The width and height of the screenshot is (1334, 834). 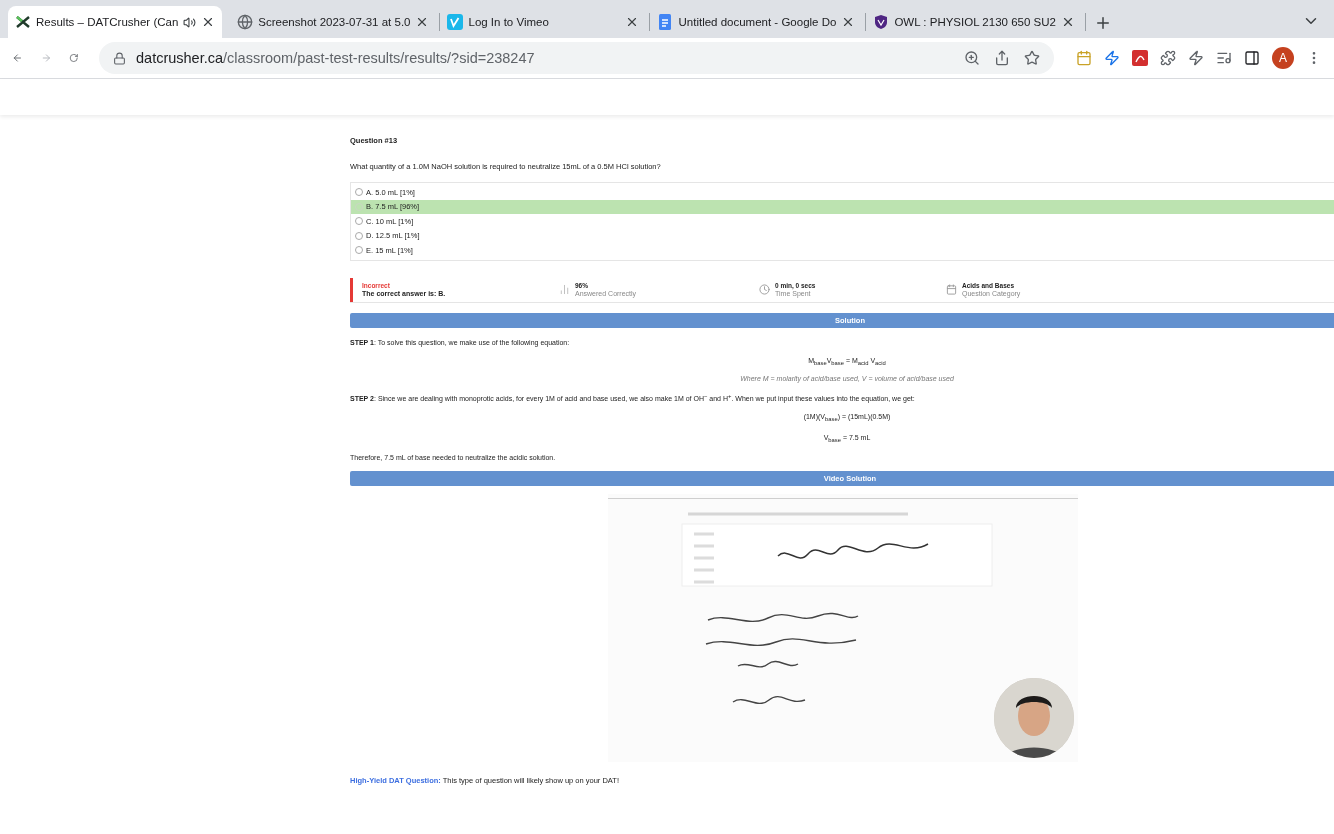 What do you see at coordinates (1252, 58) in the screenshot?
I see `side-panel-icon` at bounding box center [1252, 58].